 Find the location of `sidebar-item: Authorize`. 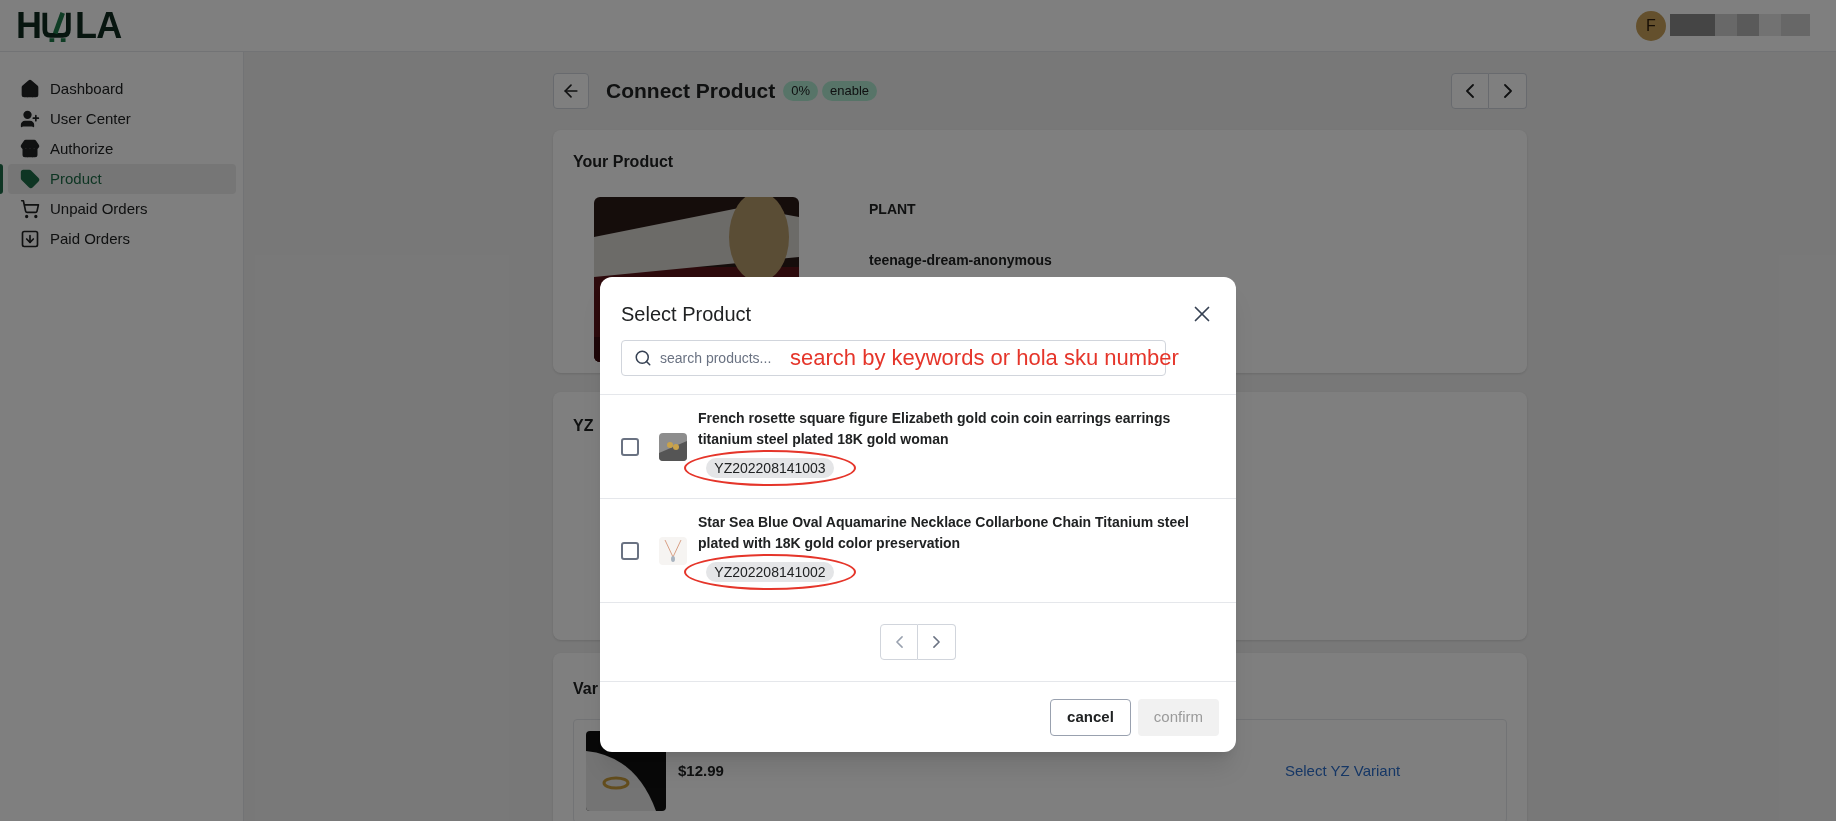

sidebar-item: Authorize is located at coordinates (122, 149).